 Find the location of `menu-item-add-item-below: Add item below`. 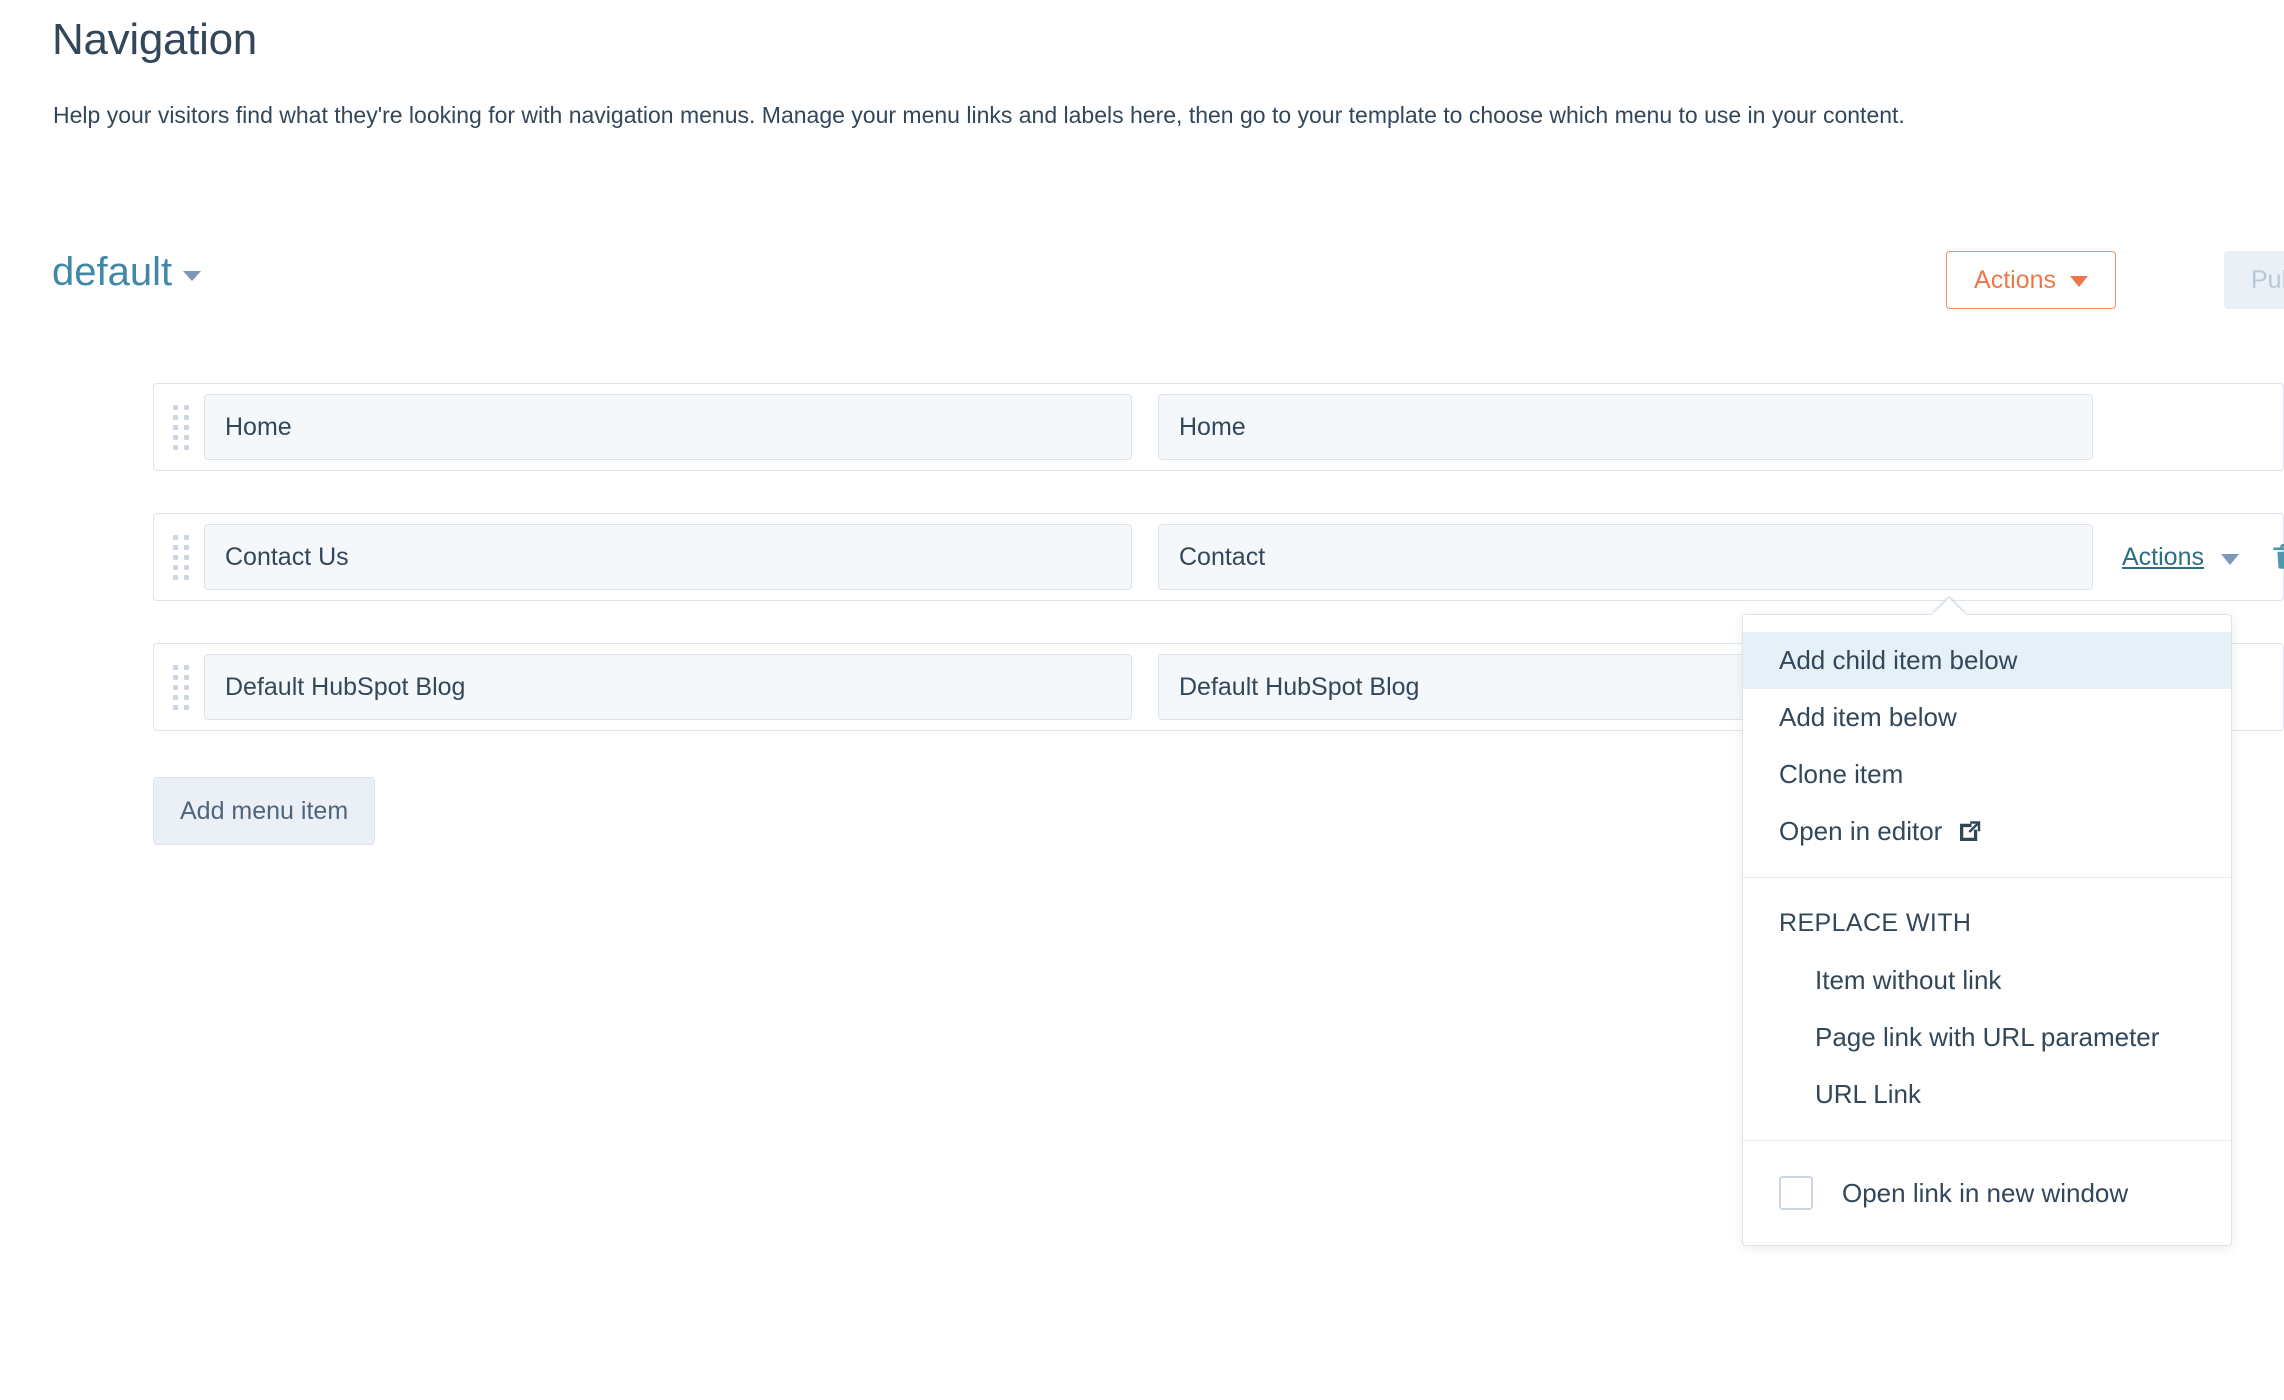

menu-item-add-item-below: Add item below is located at coordinates (1987, 717).